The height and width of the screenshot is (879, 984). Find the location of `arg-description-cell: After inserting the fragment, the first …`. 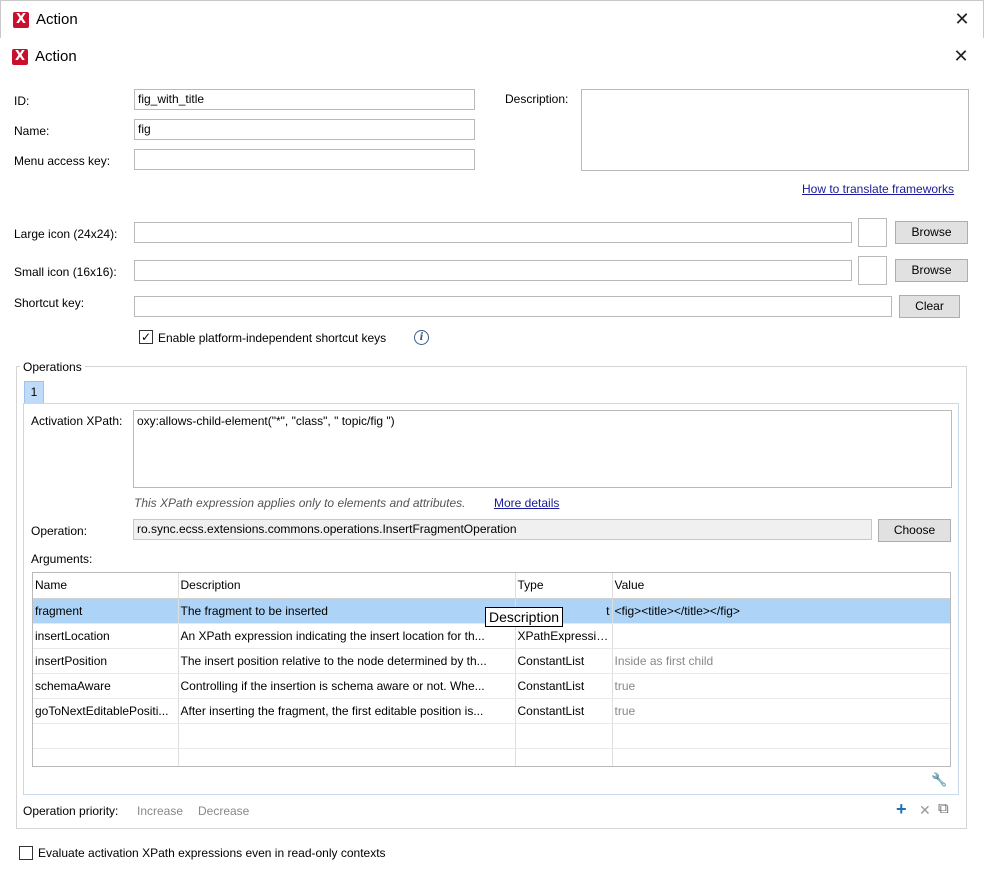

arg-description-cell: After inserting the fragment, the first … is located at coordinates (347, 711).